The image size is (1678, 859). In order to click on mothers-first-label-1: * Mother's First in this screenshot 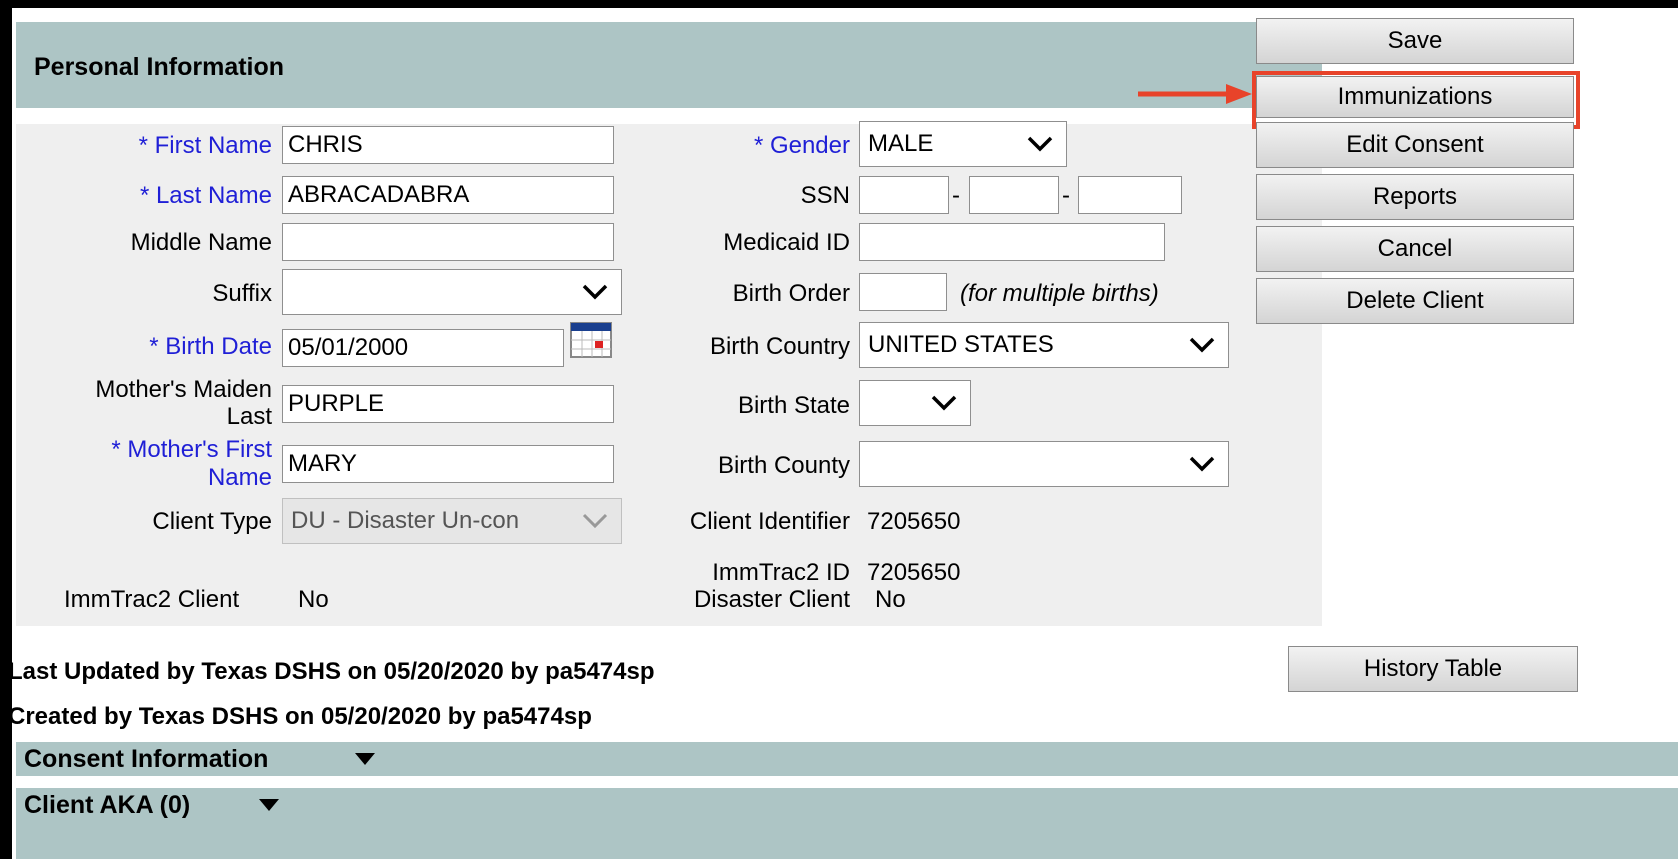, I will do `click(191, 449)`.